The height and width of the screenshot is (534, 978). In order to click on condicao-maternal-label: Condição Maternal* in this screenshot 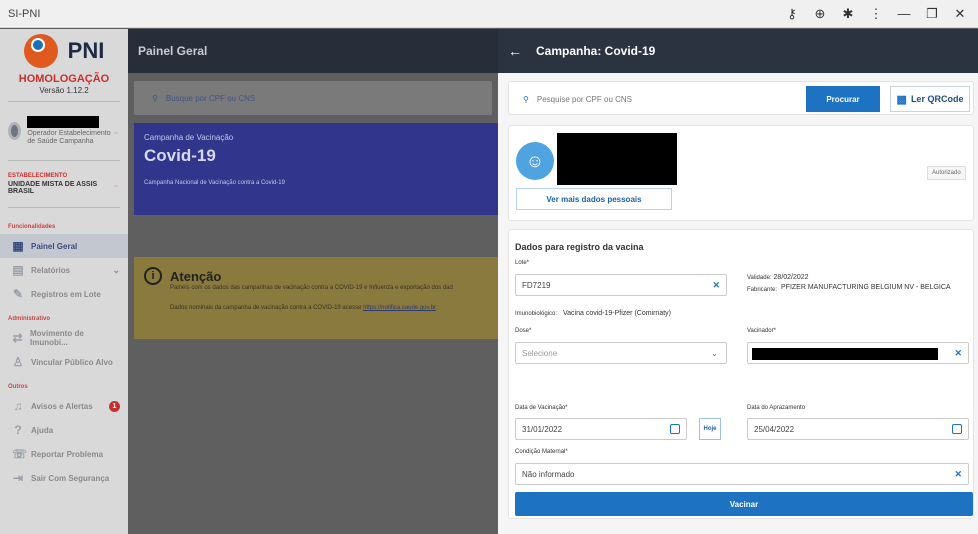, I will do `click(541, 452)`.